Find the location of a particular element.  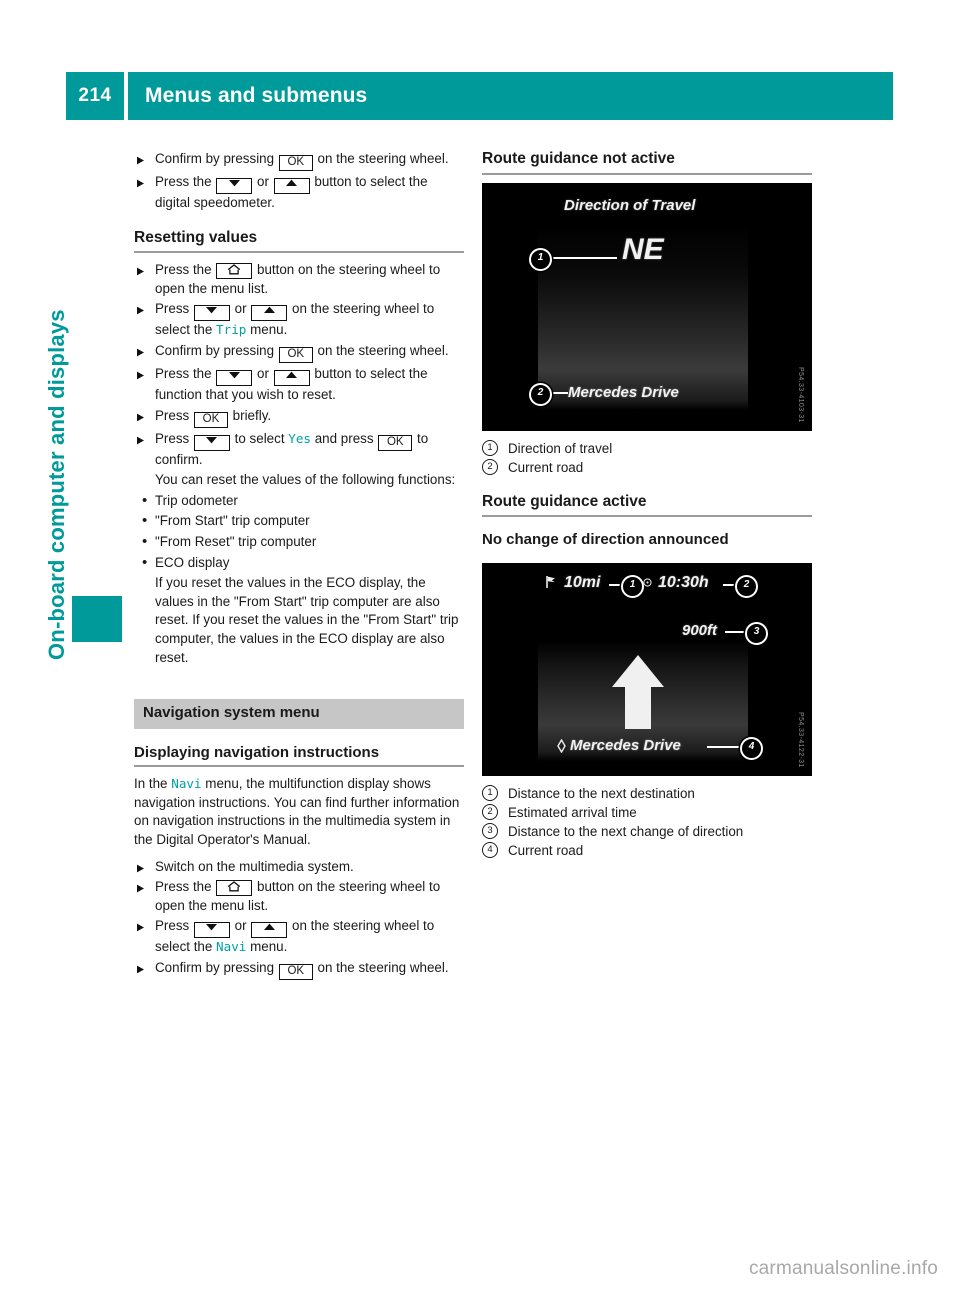

instruction-step: Switch on the multimedia system. is located at coordinates (299, 867).